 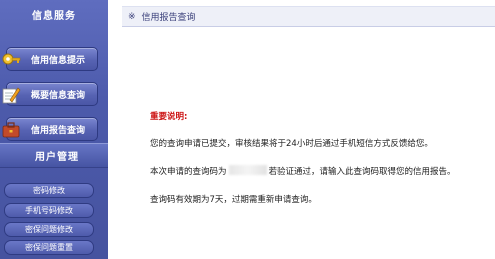 I want to click on sidebar-item-change-security-question: 密保问题修改, so click(x=49, y=229).